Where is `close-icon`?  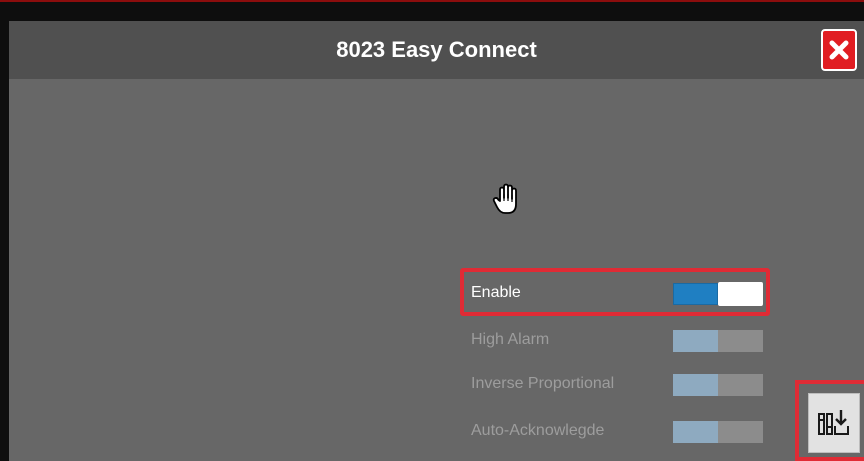
close-icon is located at coordinates (839, 50).